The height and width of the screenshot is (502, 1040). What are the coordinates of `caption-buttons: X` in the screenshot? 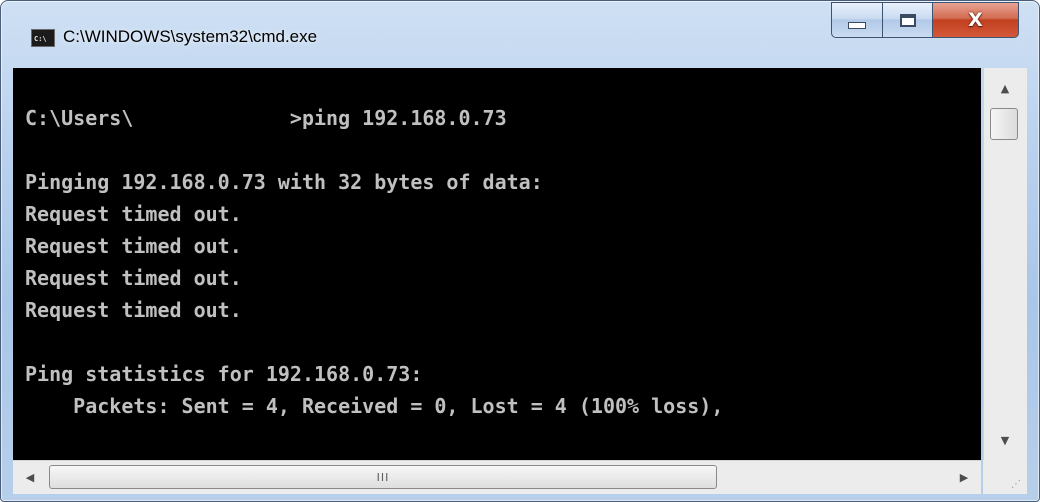 It's located at (926, 21).